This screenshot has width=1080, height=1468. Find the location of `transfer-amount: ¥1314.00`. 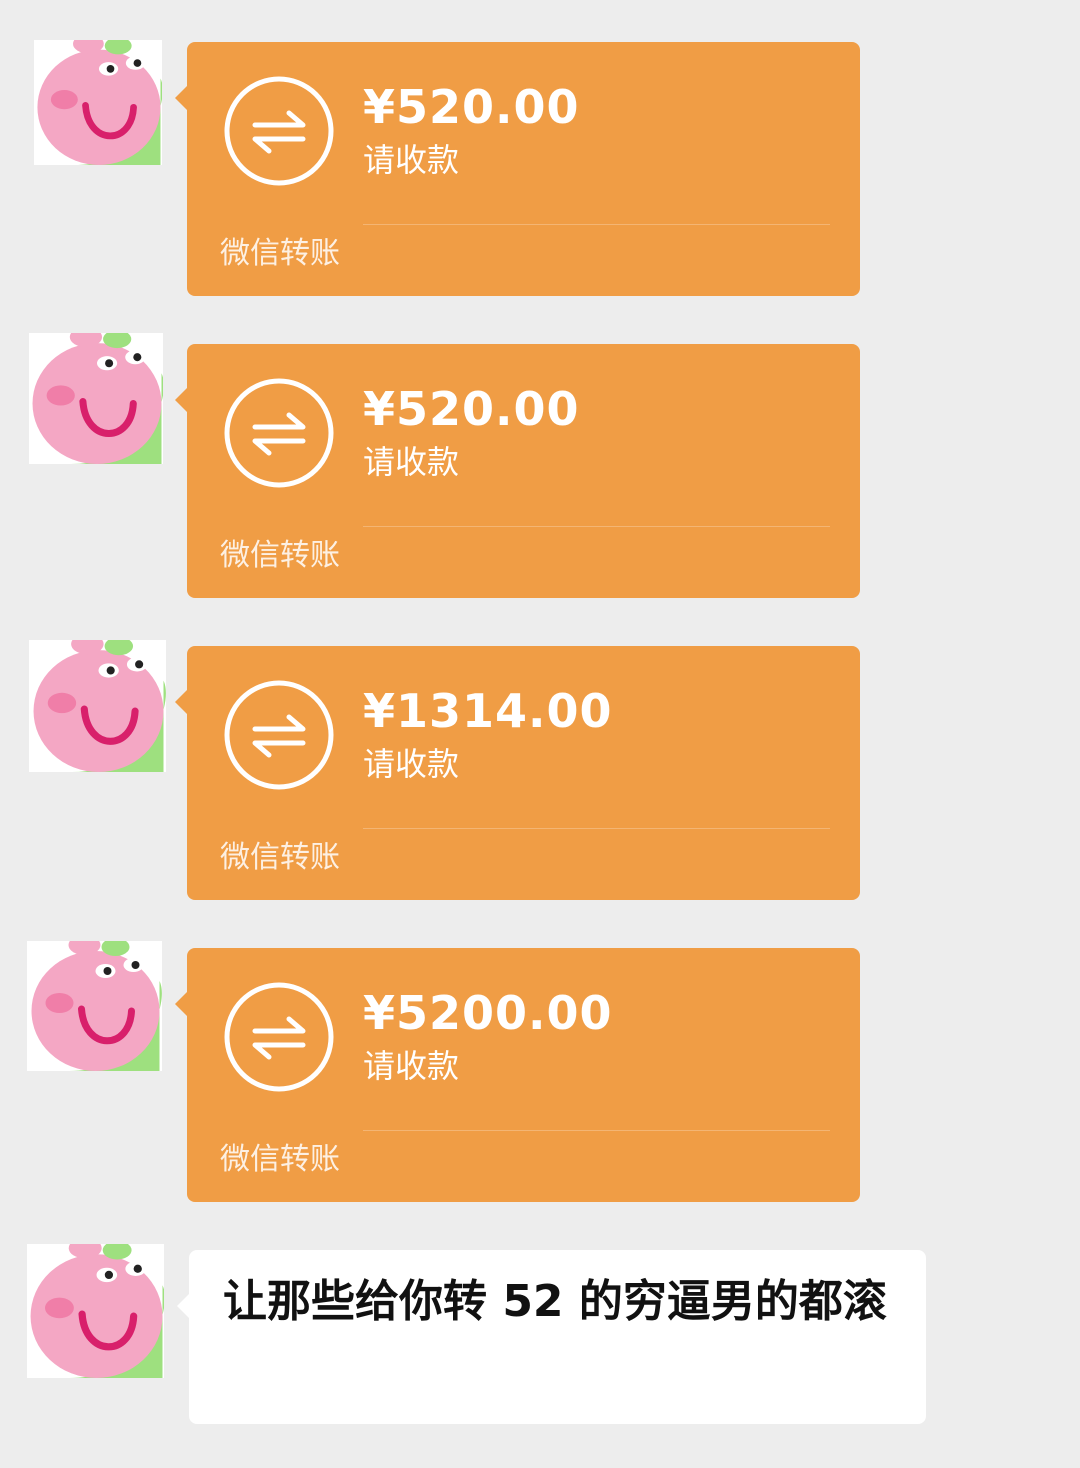

transfer-amount: ¥1314.00 is located at coordinates (488, 711).